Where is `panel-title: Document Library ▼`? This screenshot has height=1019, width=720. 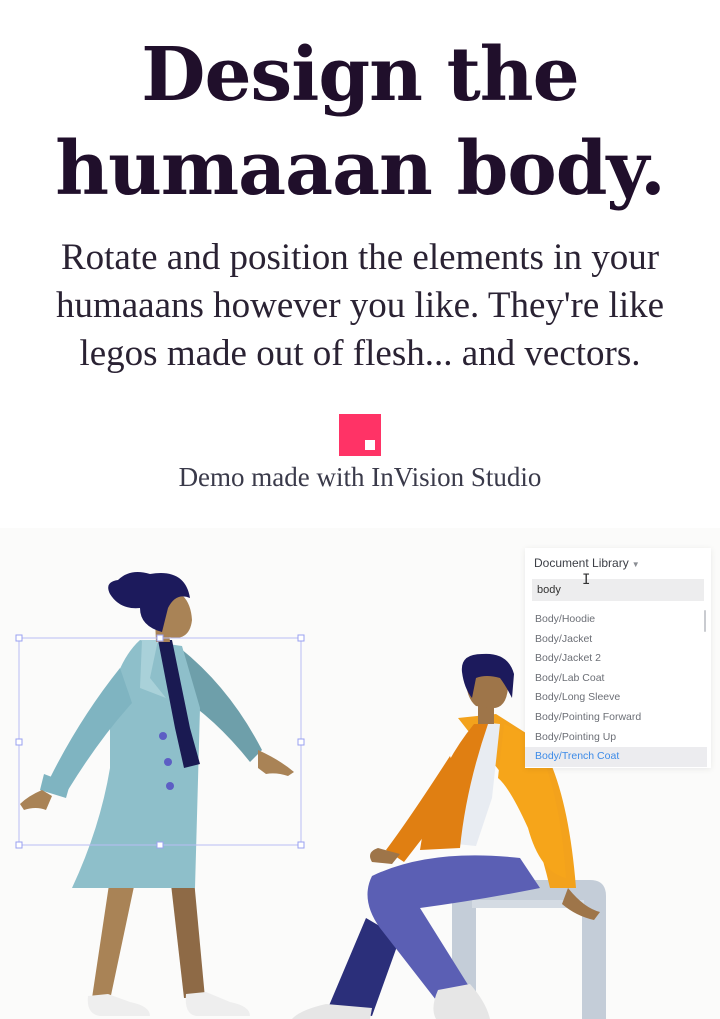
panel-title: Document Library ▼ is located at coordinates (587, 563).